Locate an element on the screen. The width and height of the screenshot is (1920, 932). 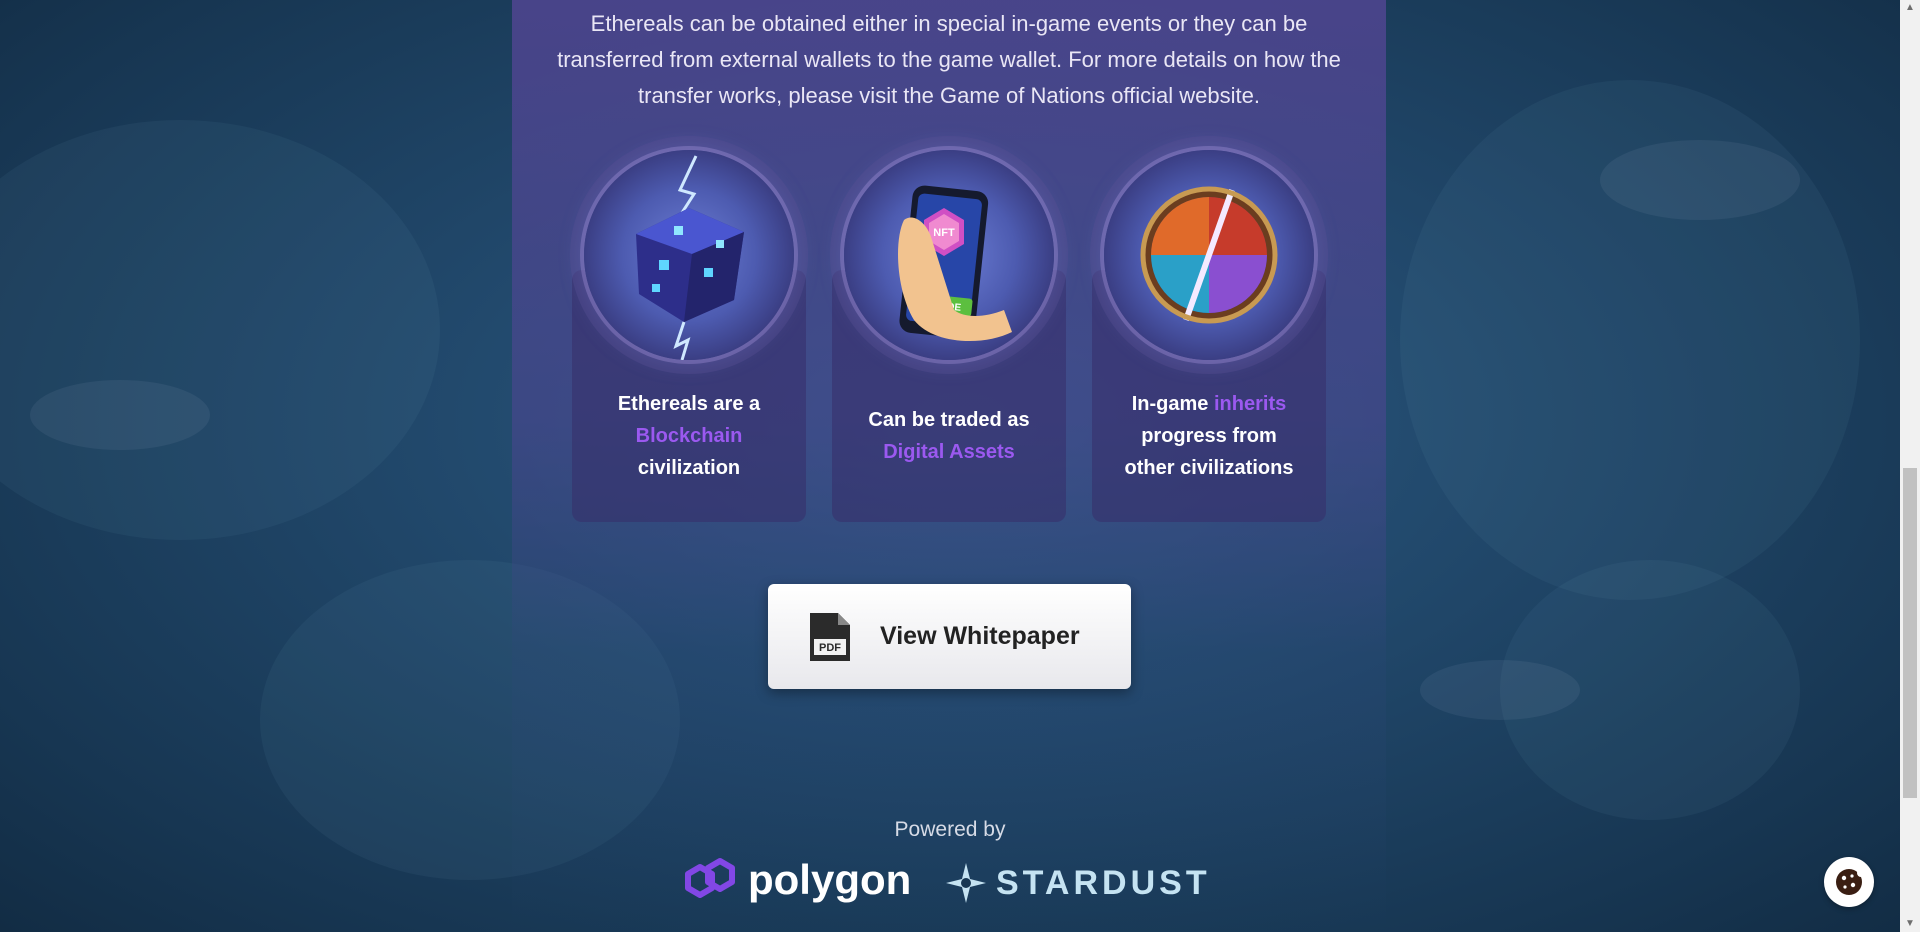
elemental-orb-icon is located at coordinates (1209, 255).